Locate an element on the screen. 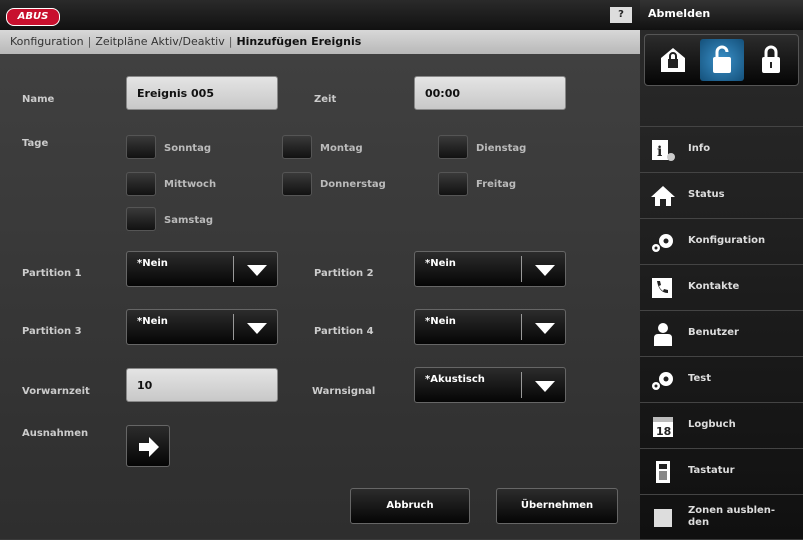 Image resolution: width=803 pixels, height=540 pixels. sidebar-item-label: Konfiguration is located at coordinates (727, 240).